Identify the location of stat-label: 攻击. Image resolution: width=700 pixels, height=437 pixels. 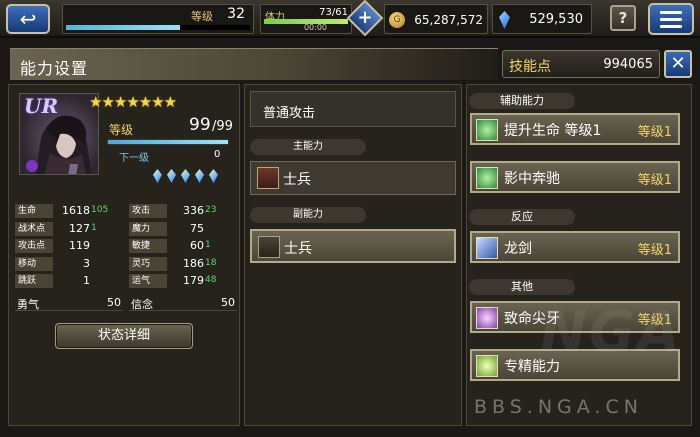
(148, 211).